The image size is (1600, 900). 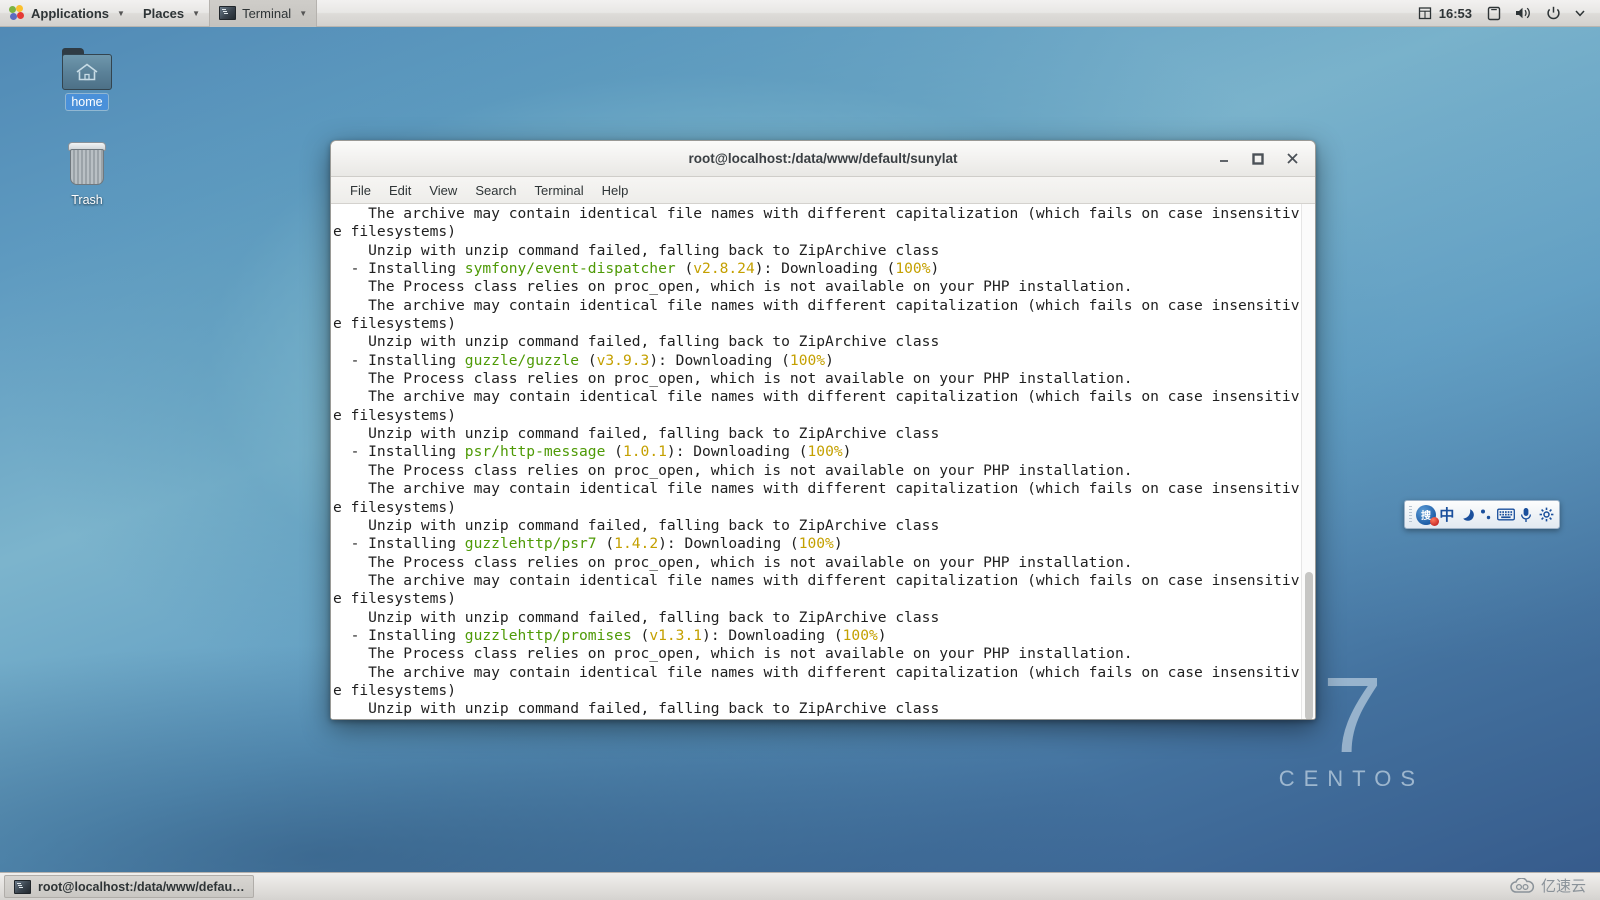 I want to click on menu-help: Help, so click(x=615, y=190).